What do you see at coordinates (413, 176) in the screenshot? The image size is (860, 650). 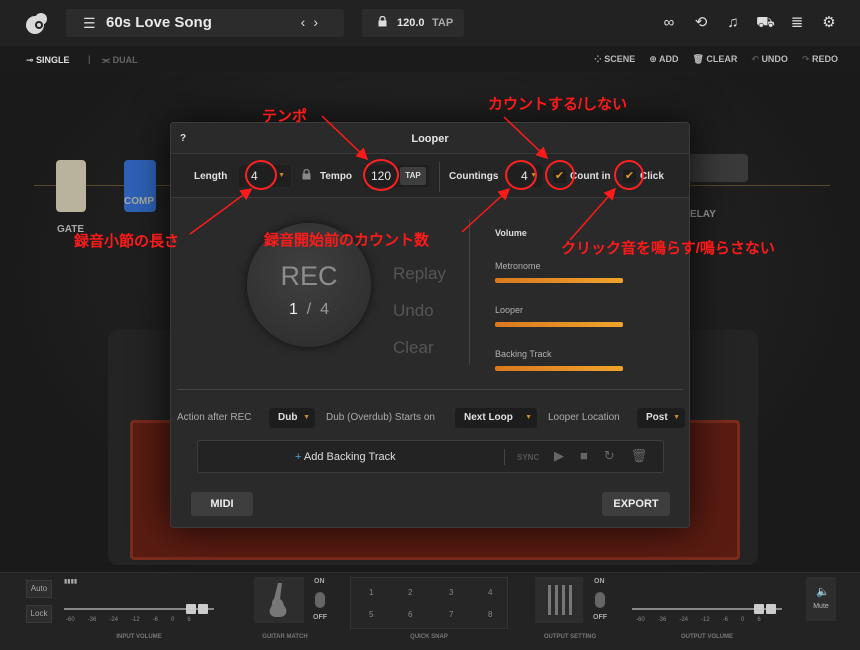 I see `tap-button: TAP` at bounding box center [413, 176].